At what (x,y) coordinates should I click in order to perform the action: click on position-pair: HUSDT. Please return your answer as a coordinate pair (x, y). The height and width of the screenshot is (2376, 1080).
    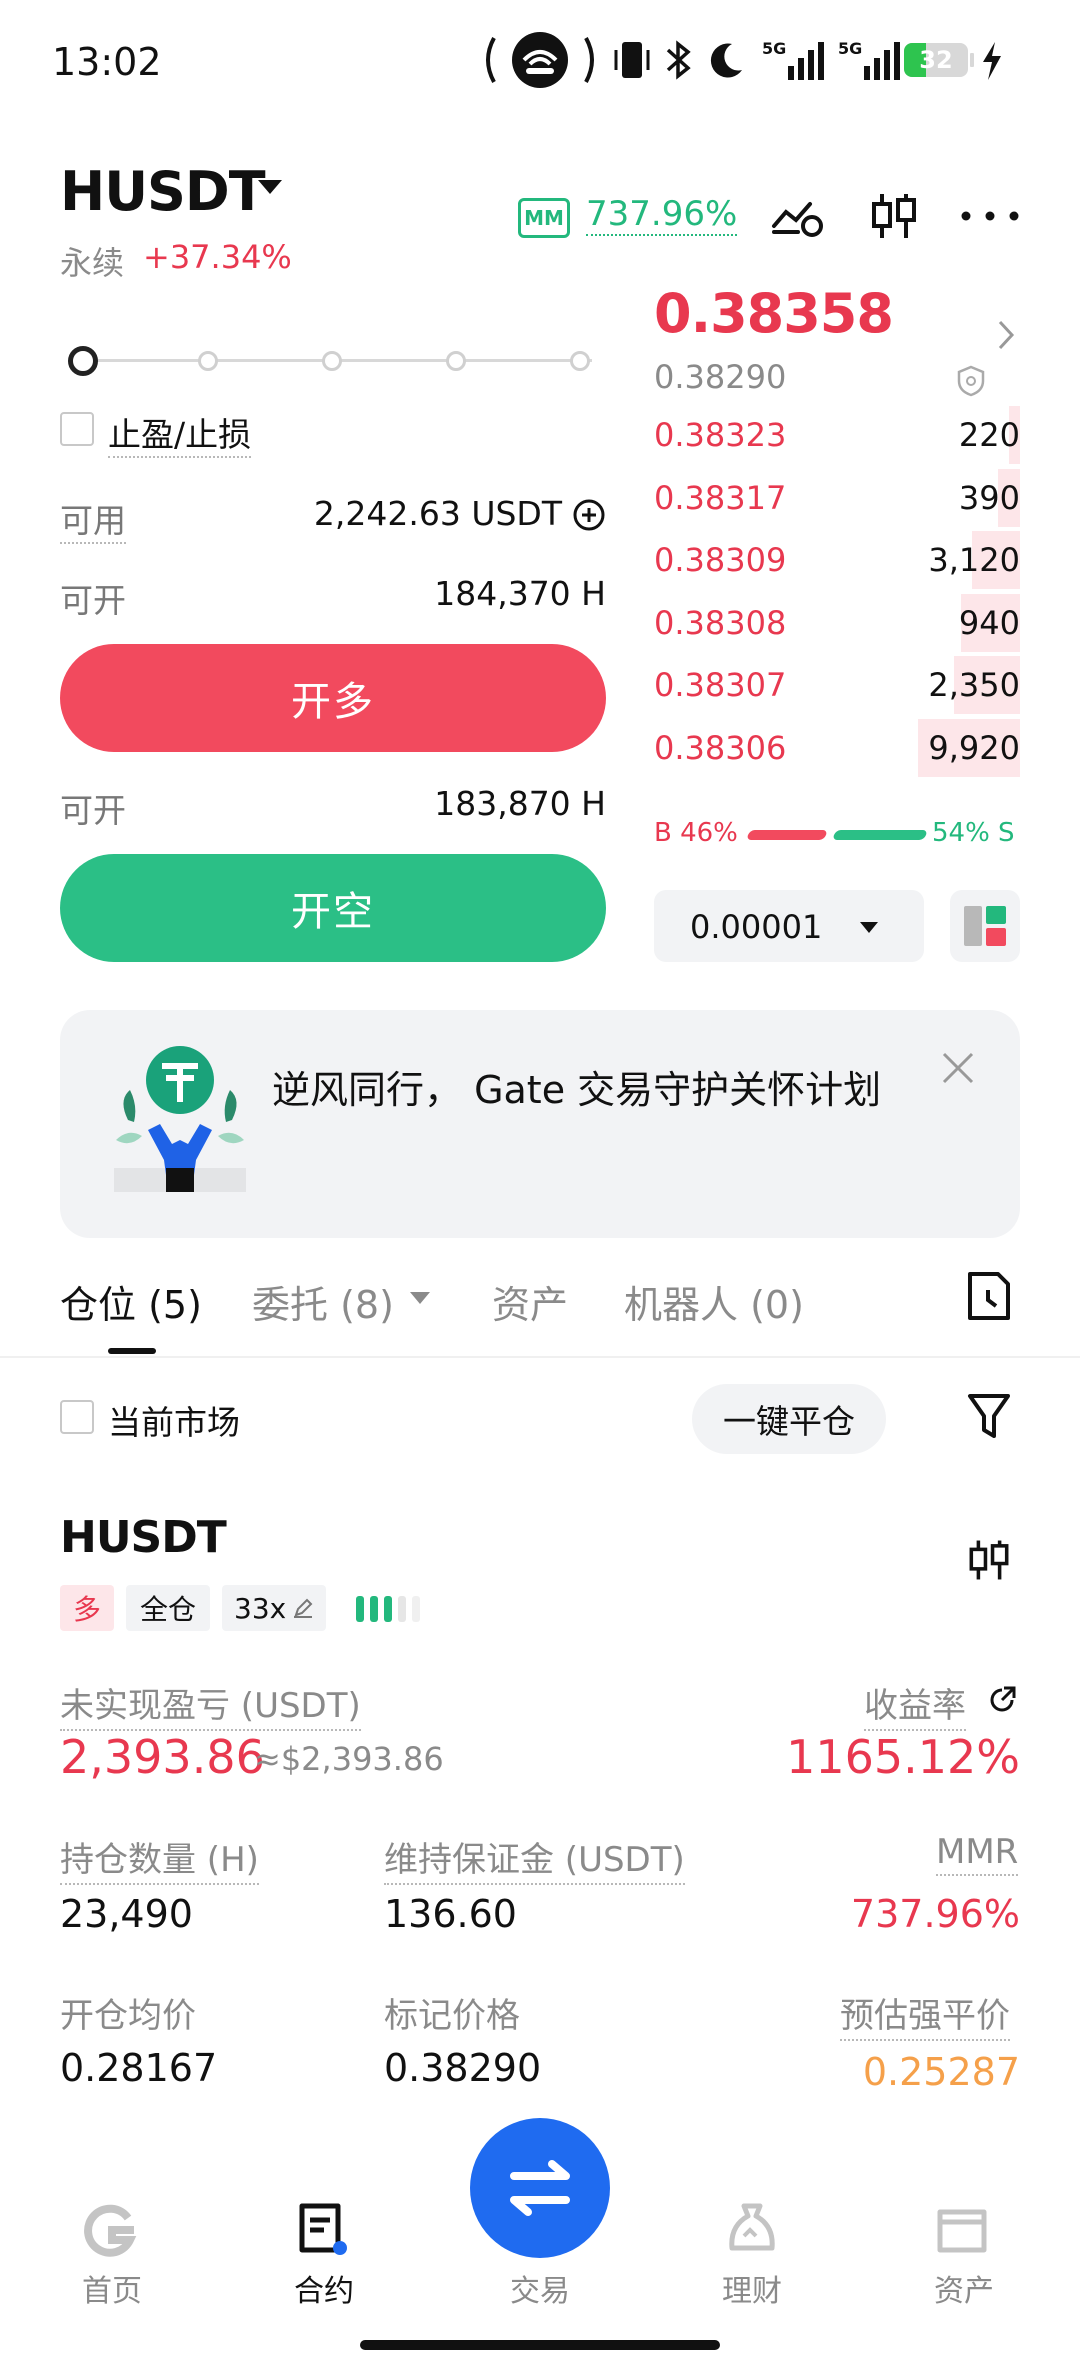
    Looking at the image, I should click on (143, 1537).